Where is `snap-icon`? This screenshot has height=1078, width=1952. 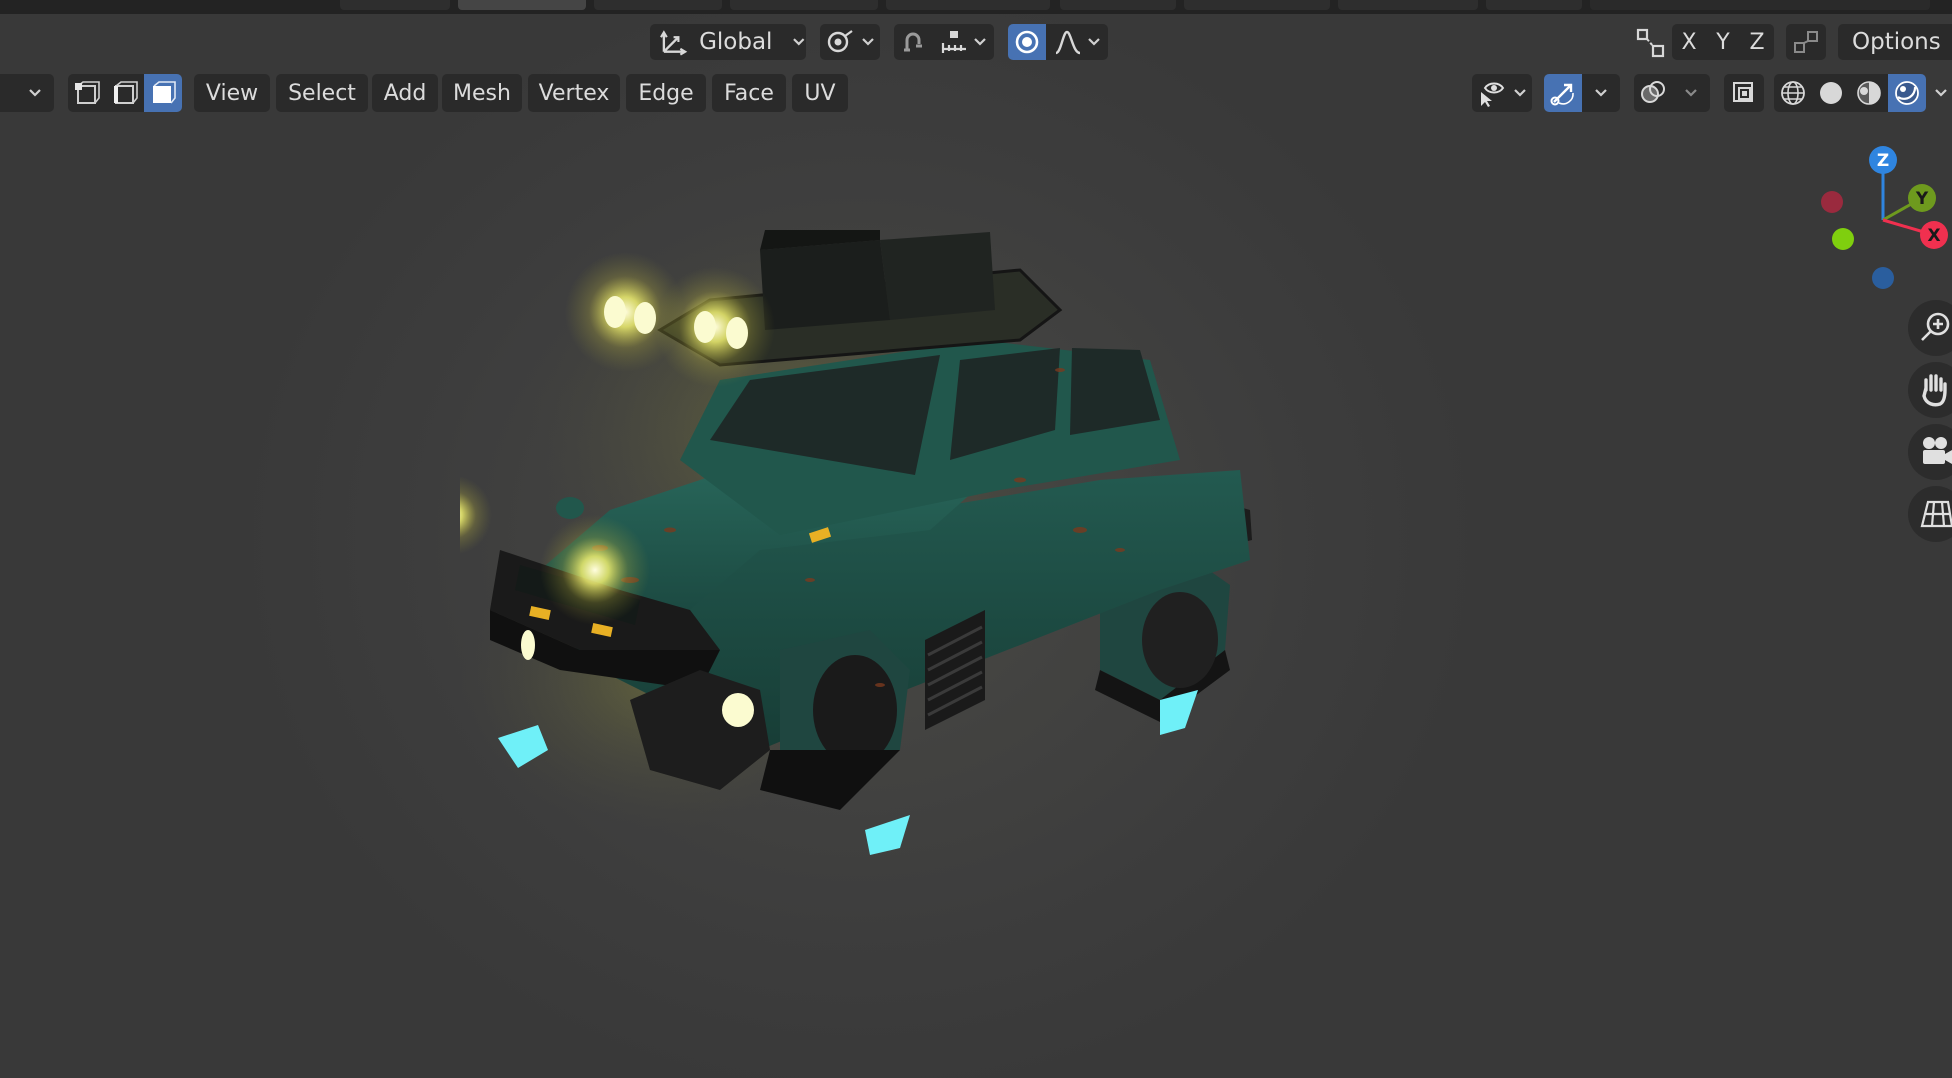
snap-icon is located at coordinates (913, 42).